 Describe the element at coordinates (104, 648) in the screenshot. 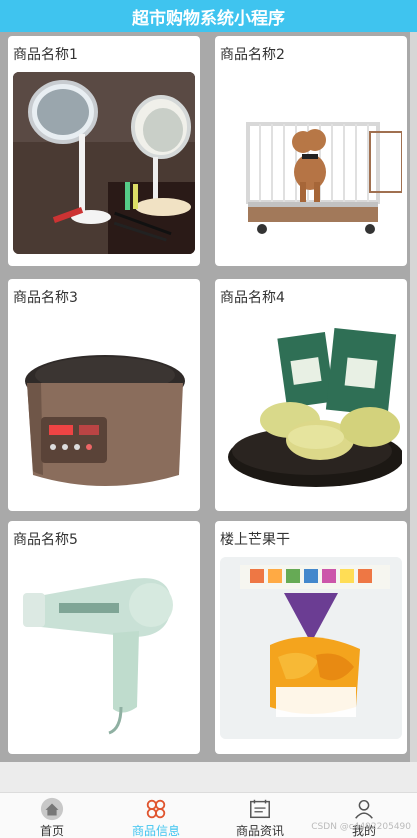

I see `product-image-hair-dryer` at that location.